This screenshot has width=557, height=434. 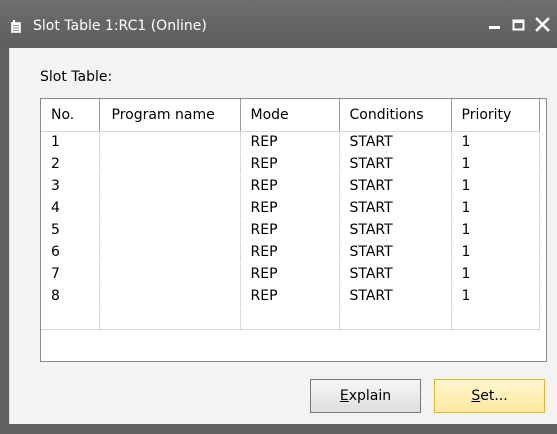 What do you see at coordinates (170, 115) in the screenshot?
I see `column-header-program-name: Program name` at bounding box center [170, 115].